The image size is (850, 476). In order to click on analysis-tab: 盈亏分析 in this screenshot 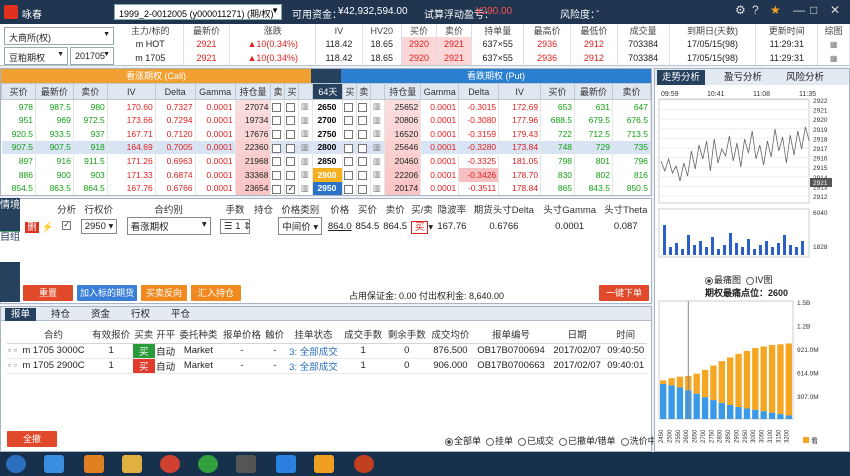, I will do `click(743, 77)`.